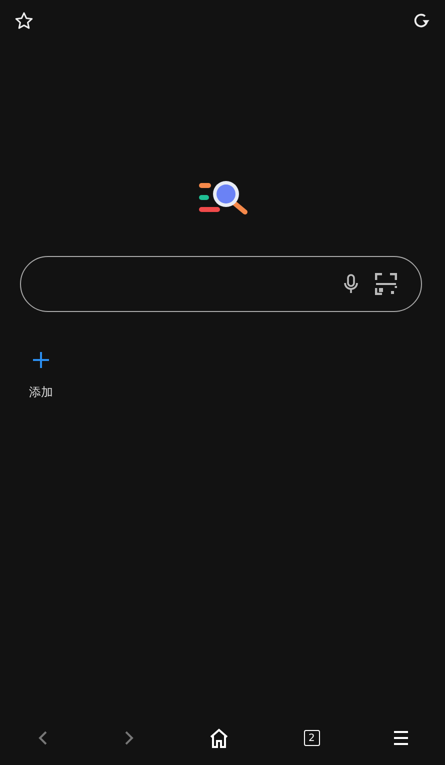 The width and height of the screenshot is (445, 765). What do you see at coordinates (24, 21) in the screenshot?
I see `star-icon` at bounding box center [24, 21].